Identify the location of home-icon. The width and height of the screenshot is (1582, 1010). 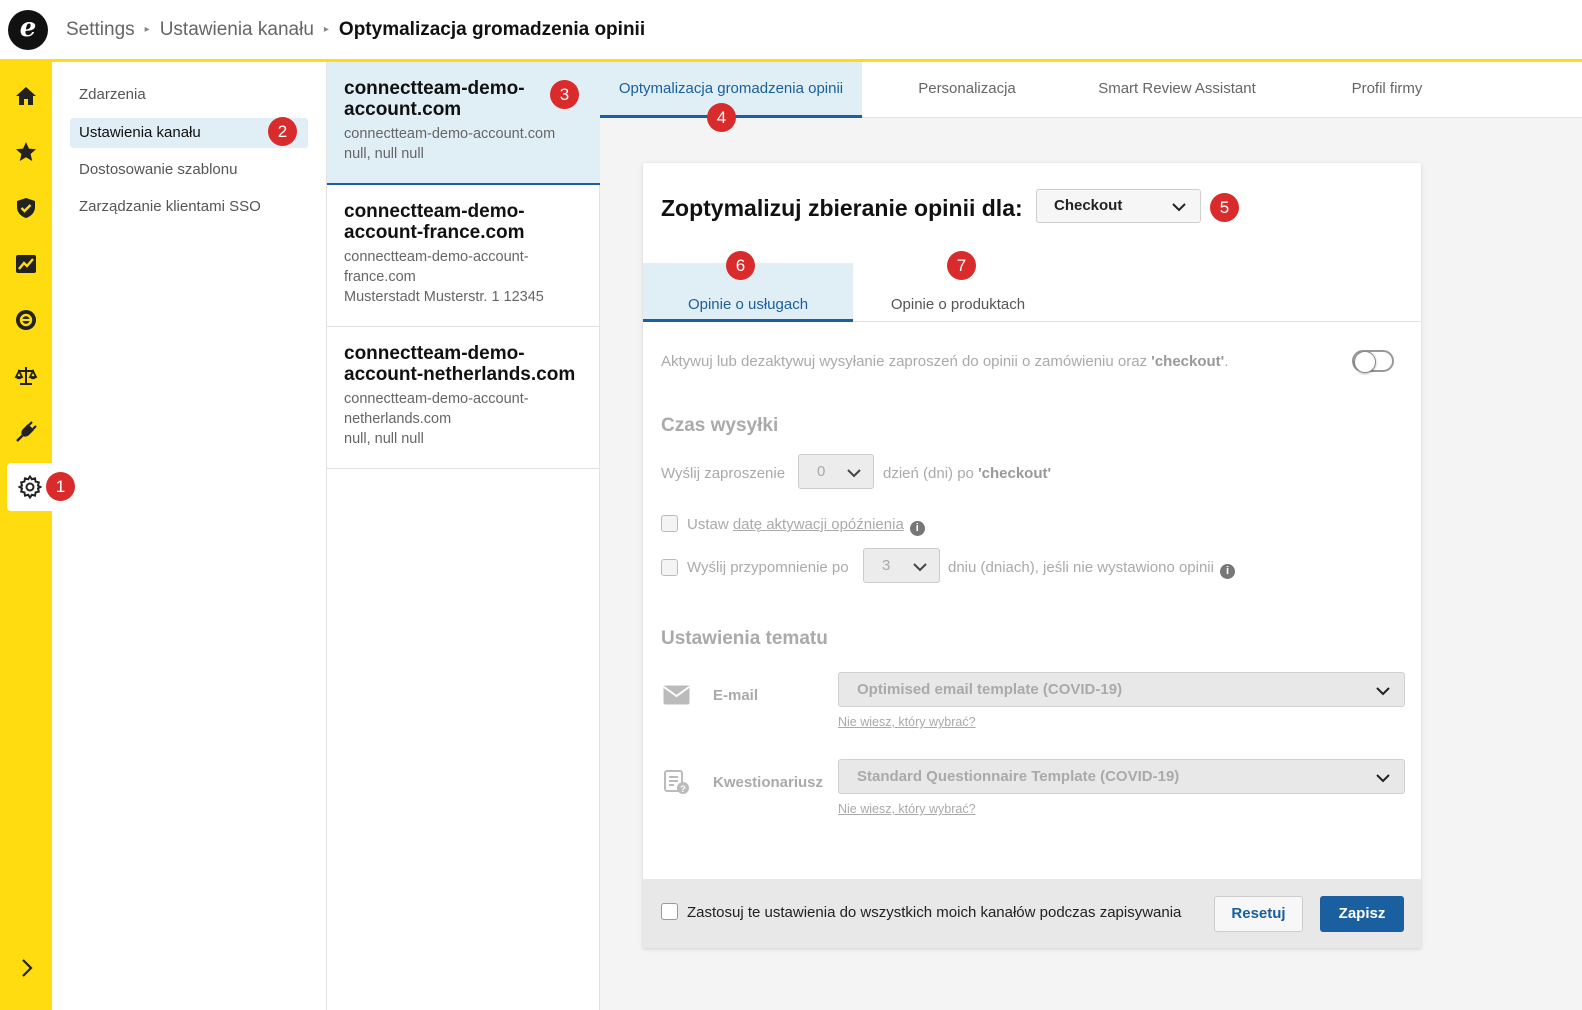
(26, 96).